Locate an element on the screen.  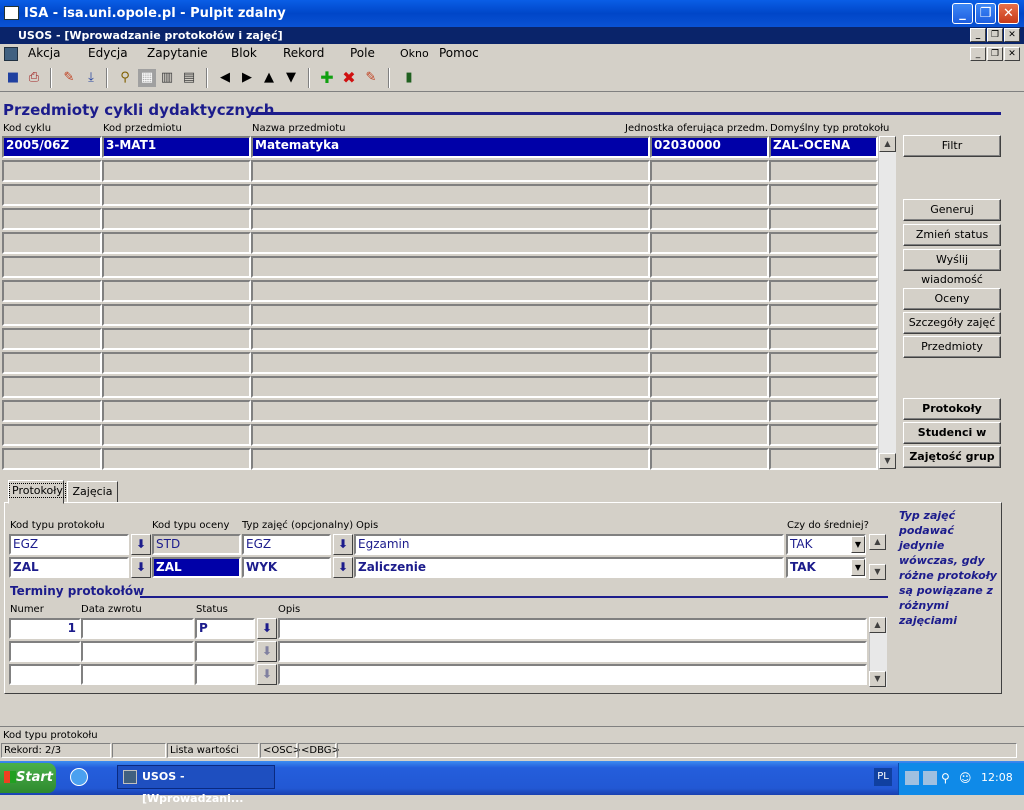
download-icon: ⤓ is located at coordinates (91, 78).